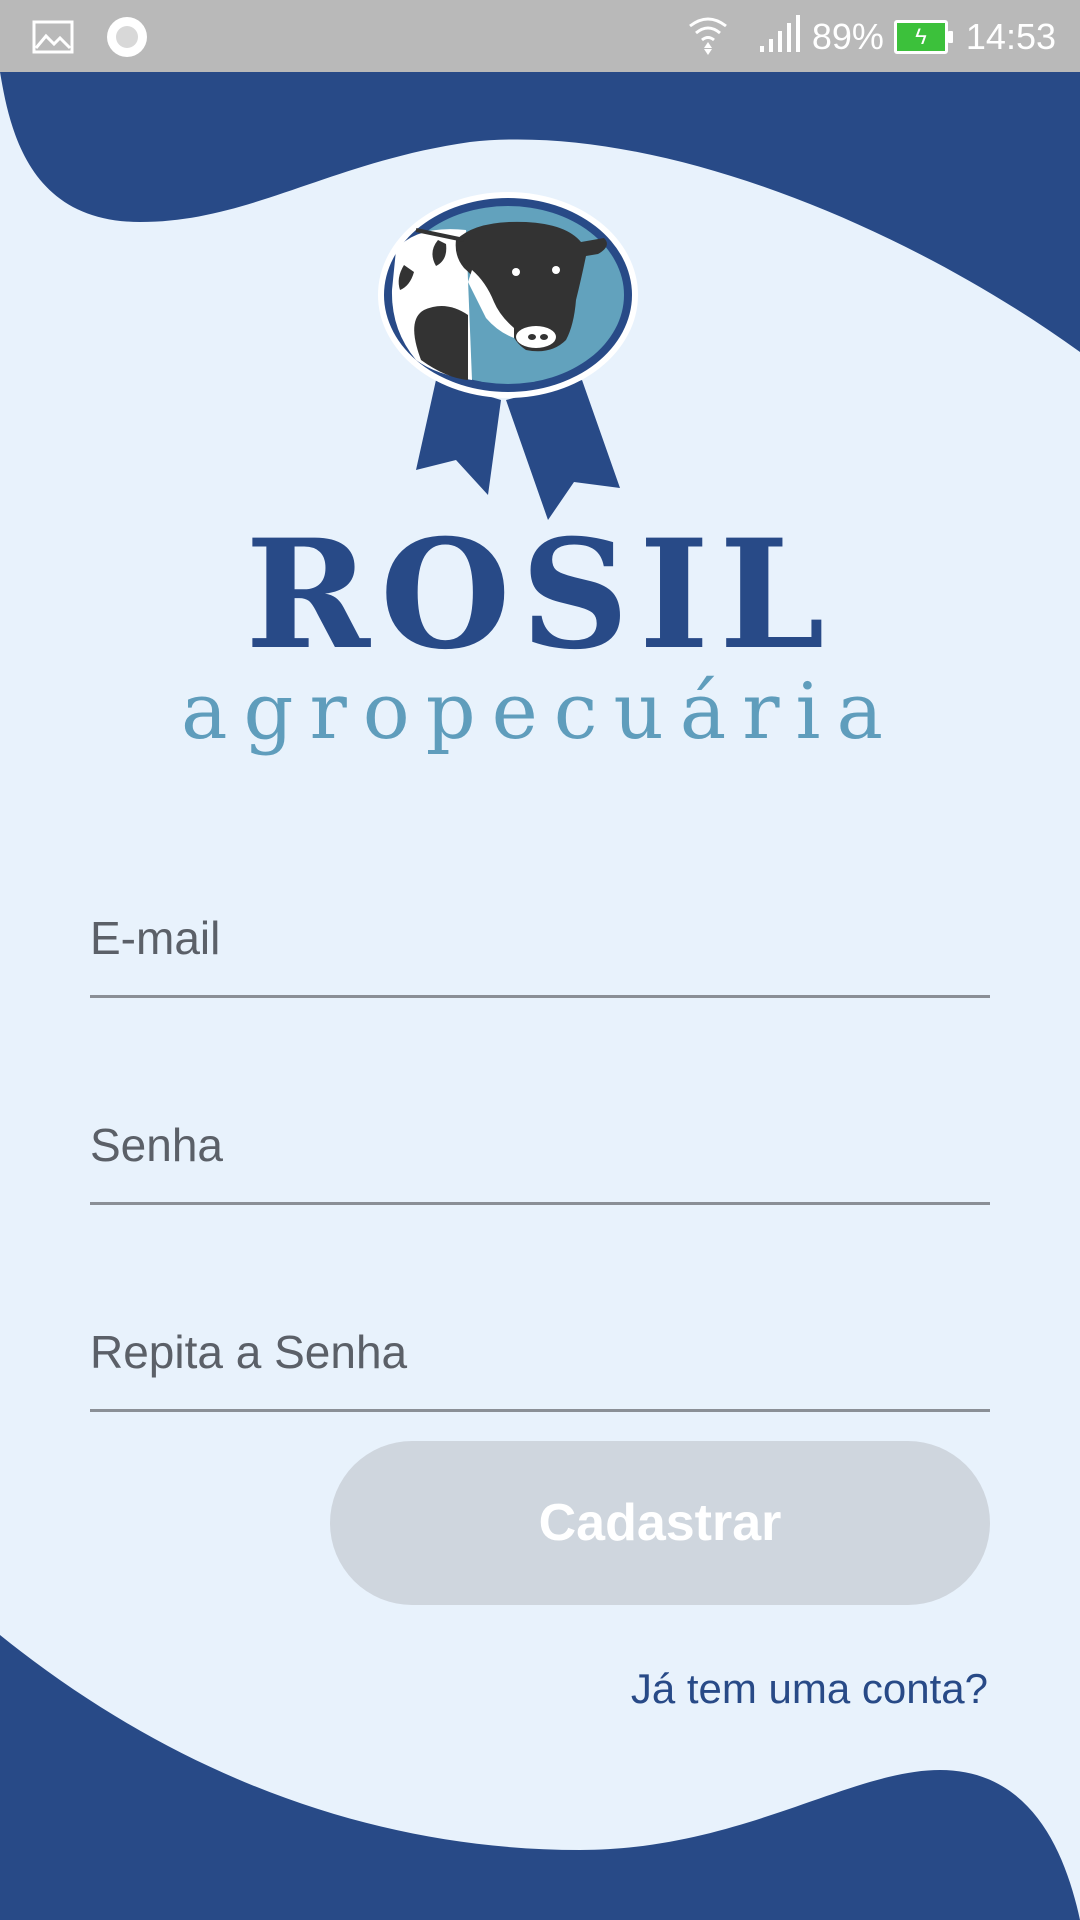  What do you see at coordinates (53, 39) in the screenshot?
I see `image-icon` at bounding box center [53, 39].